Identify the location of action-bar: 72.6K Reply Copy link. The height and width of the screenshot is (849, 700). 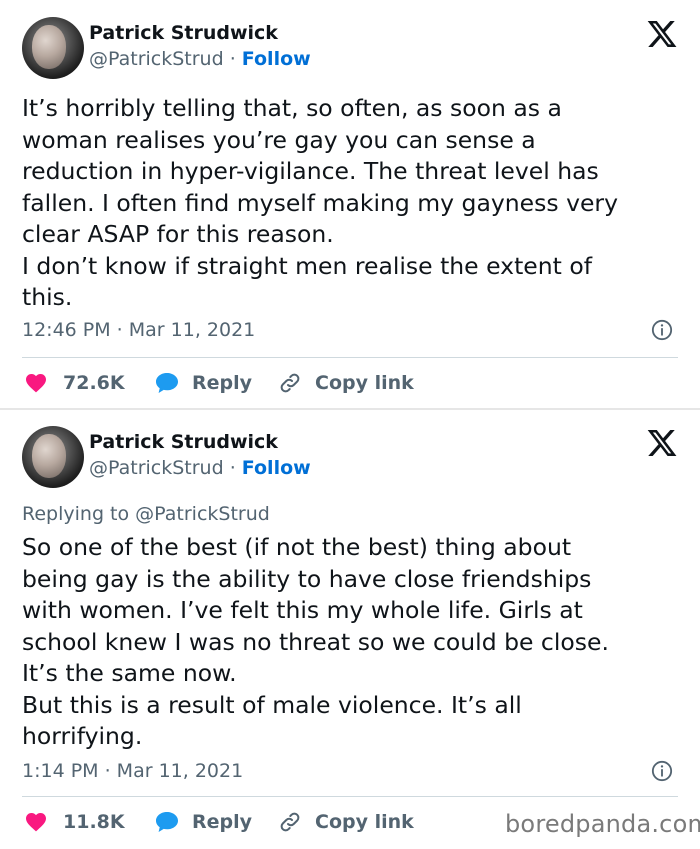
(322, 383).